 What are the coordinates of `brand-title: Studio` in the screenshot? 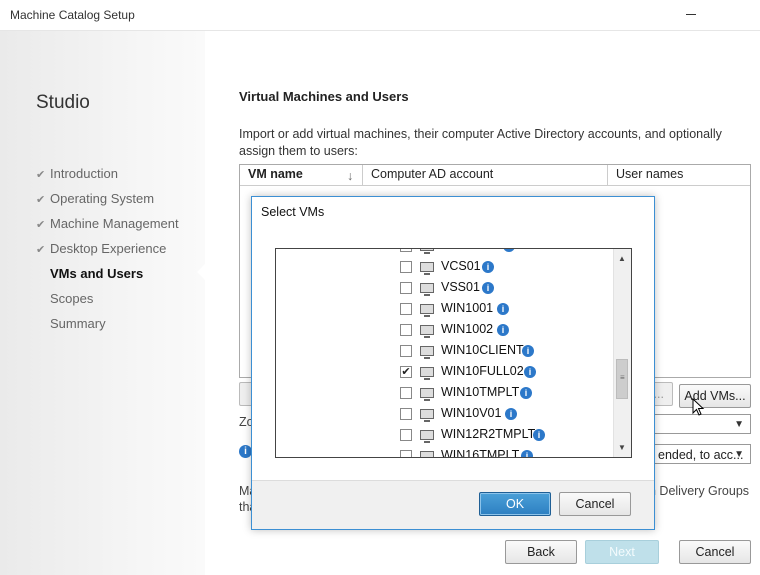 It's located at (63, 102).